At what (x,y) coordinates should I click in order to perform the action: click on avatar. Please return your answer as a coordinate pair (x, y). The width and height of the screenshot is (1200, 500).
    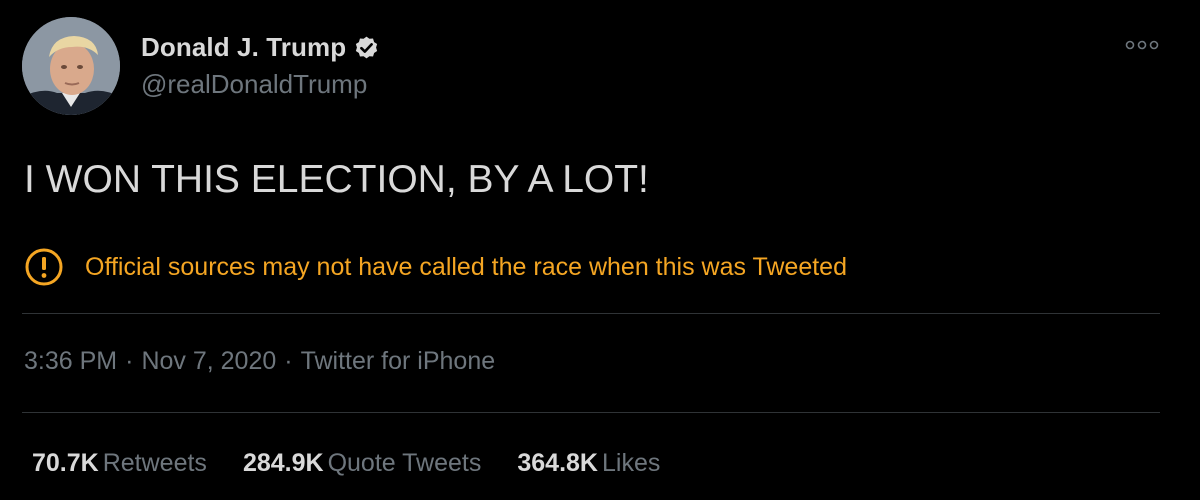
    Looking at the image, I should click on (71, 66).